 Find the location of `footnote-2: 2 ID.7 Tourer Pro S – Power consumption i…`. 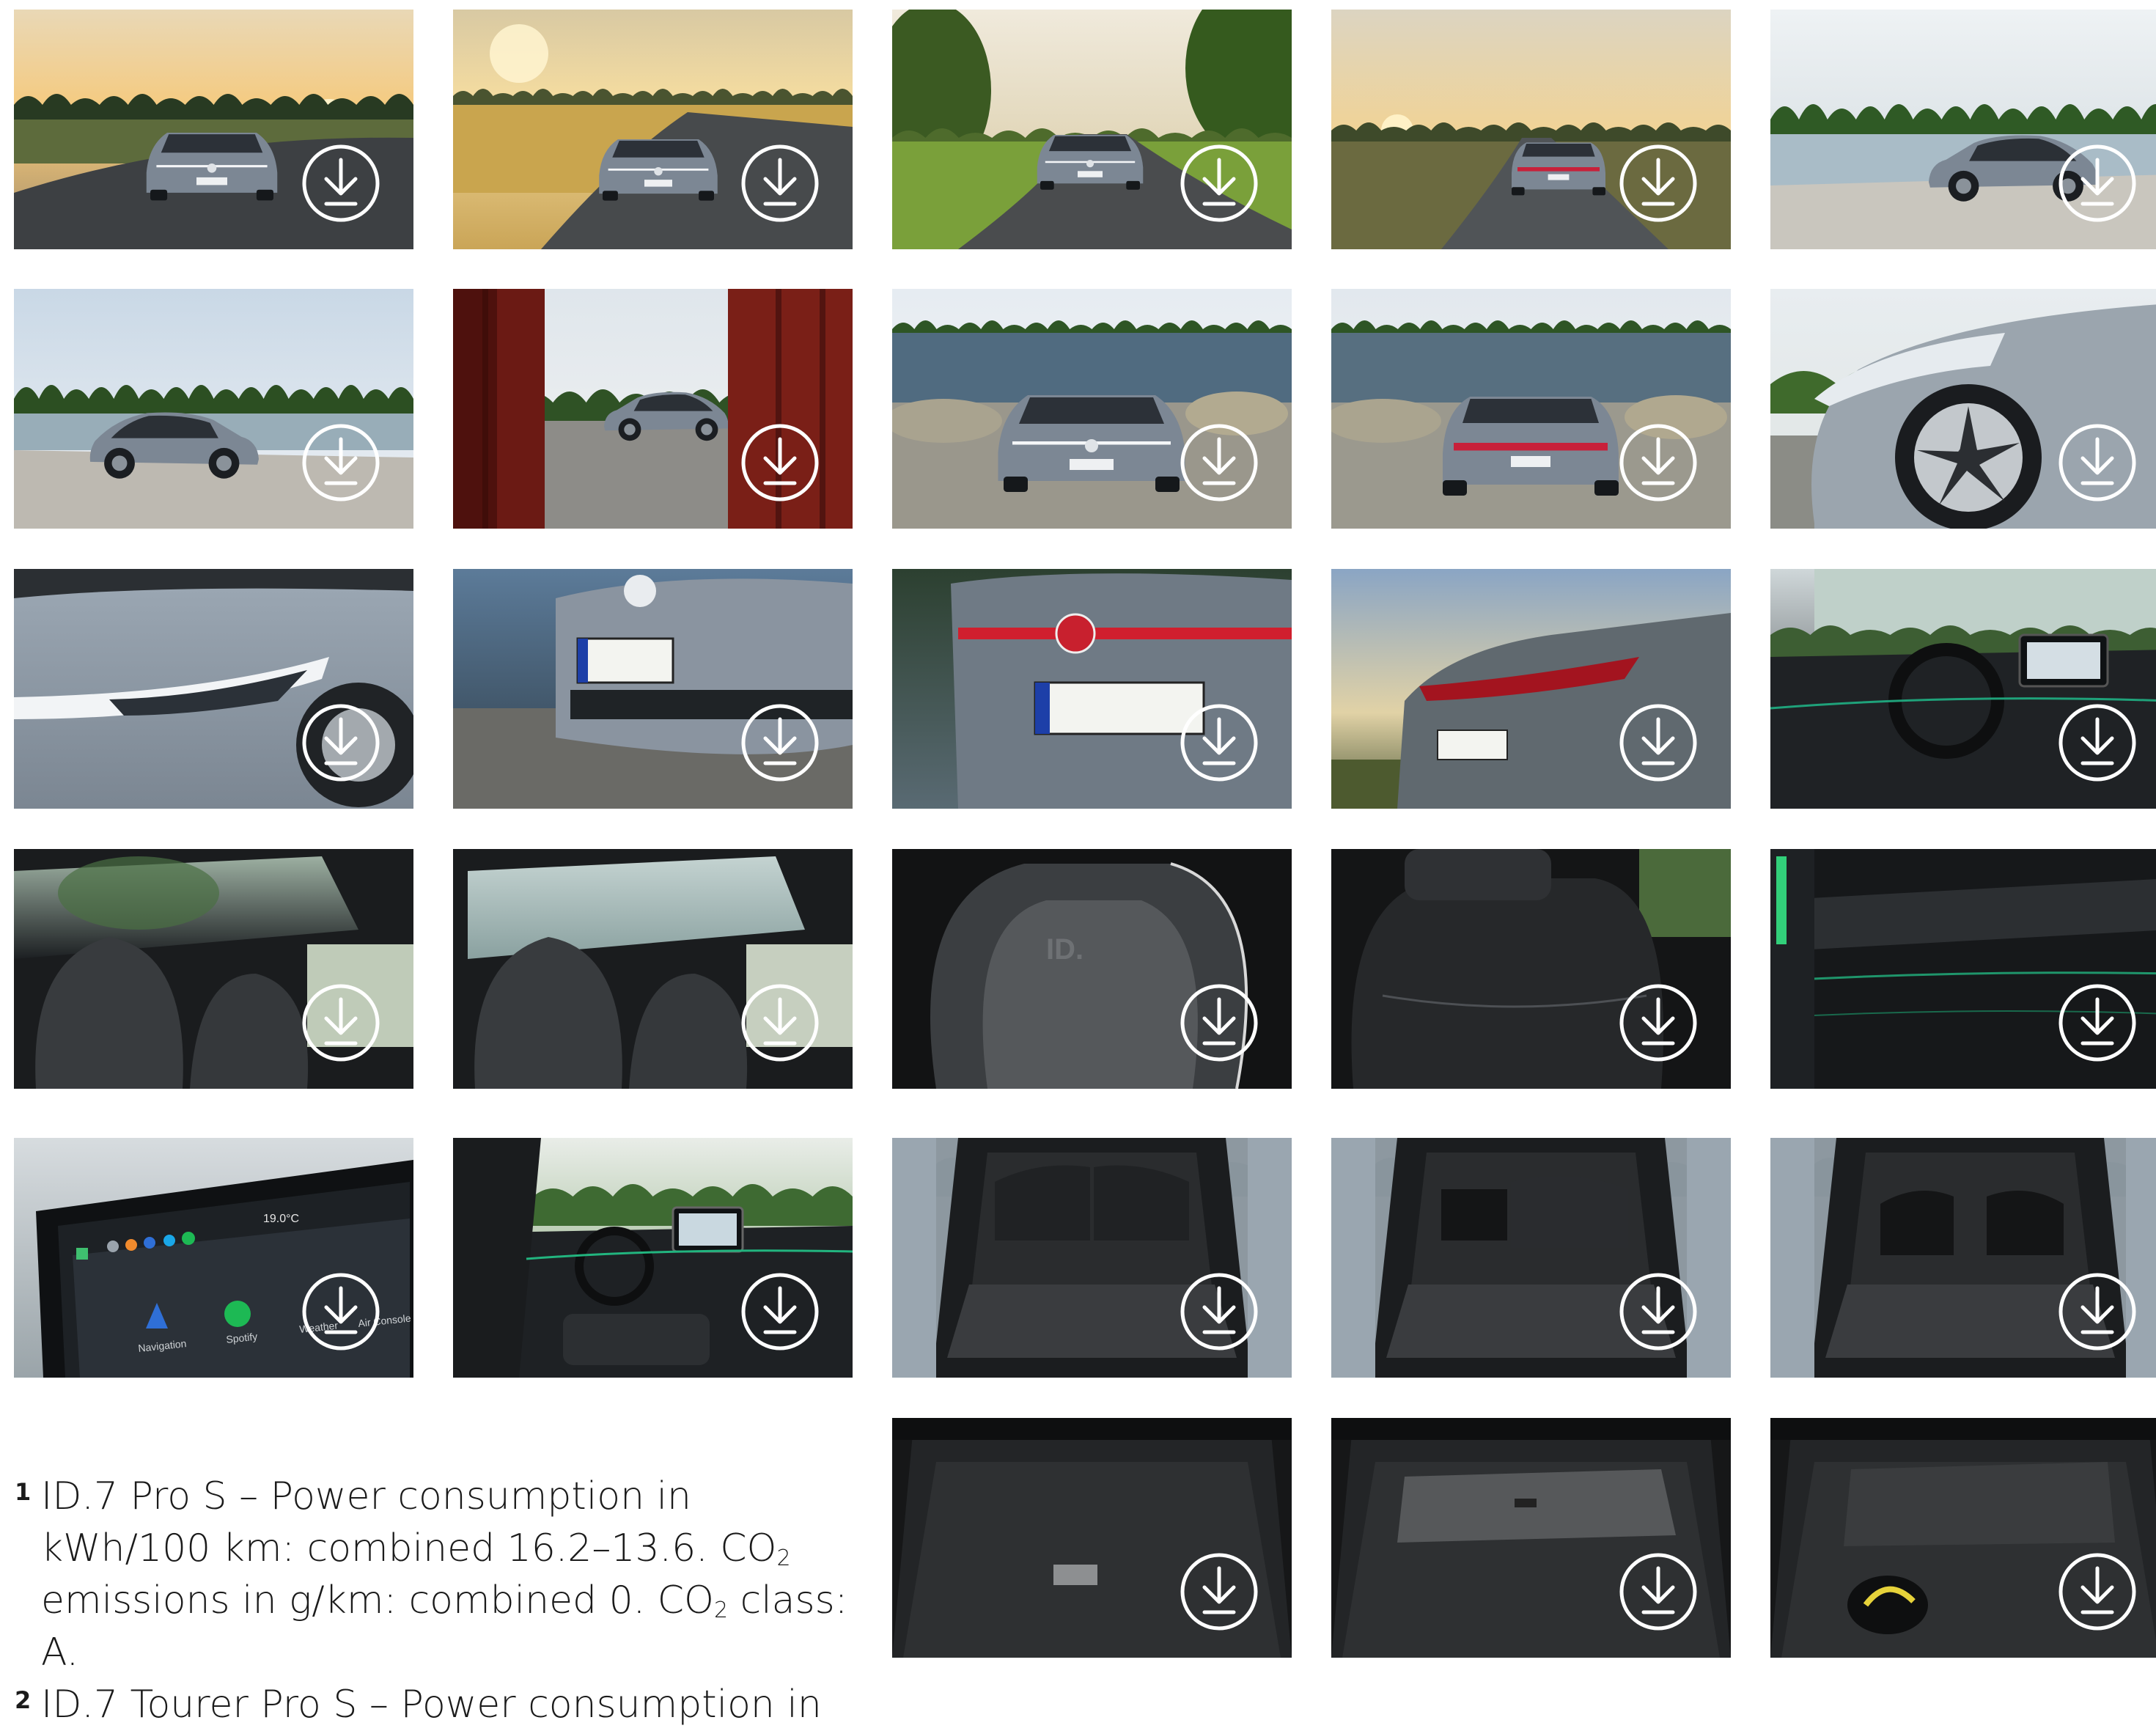

footnote-2: 2 ID.7 Tourer Pro S – Power consumption i… is located at coordinates (443, 1705).